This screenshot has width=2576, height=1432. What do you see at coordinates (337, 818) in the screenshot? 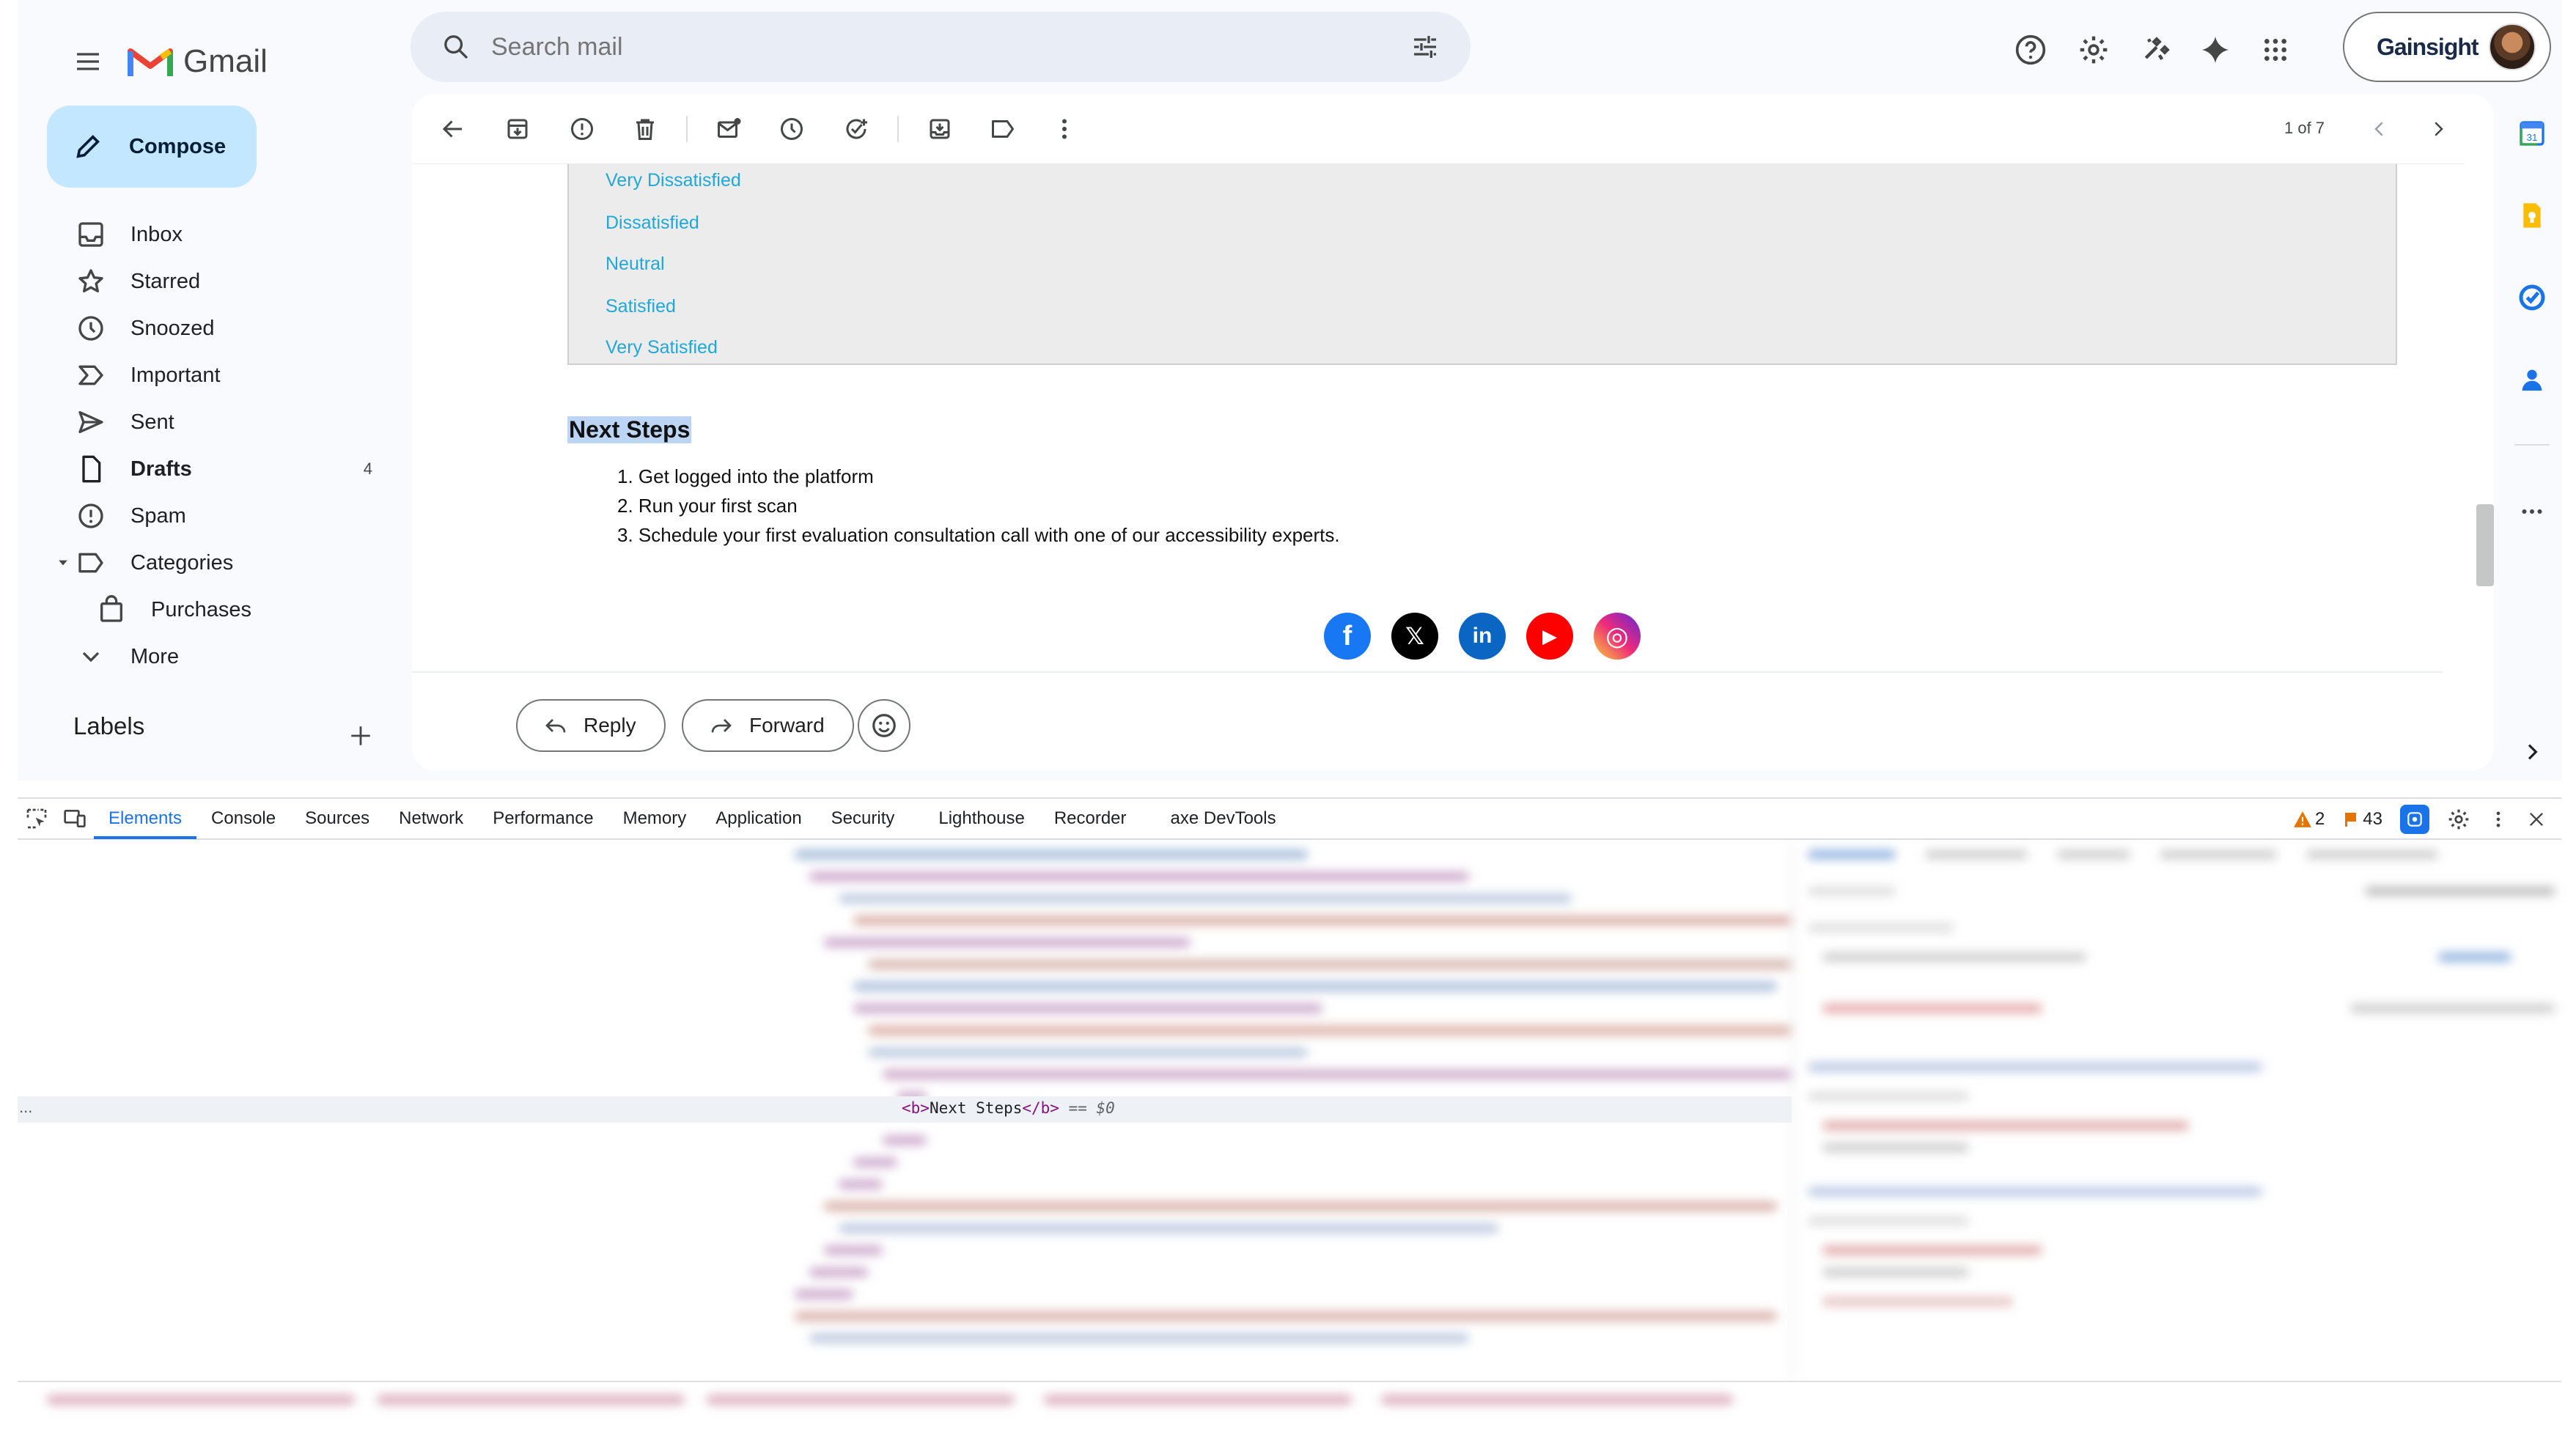
I see `tab-sources: Sources` at bounding box center [337, 818].